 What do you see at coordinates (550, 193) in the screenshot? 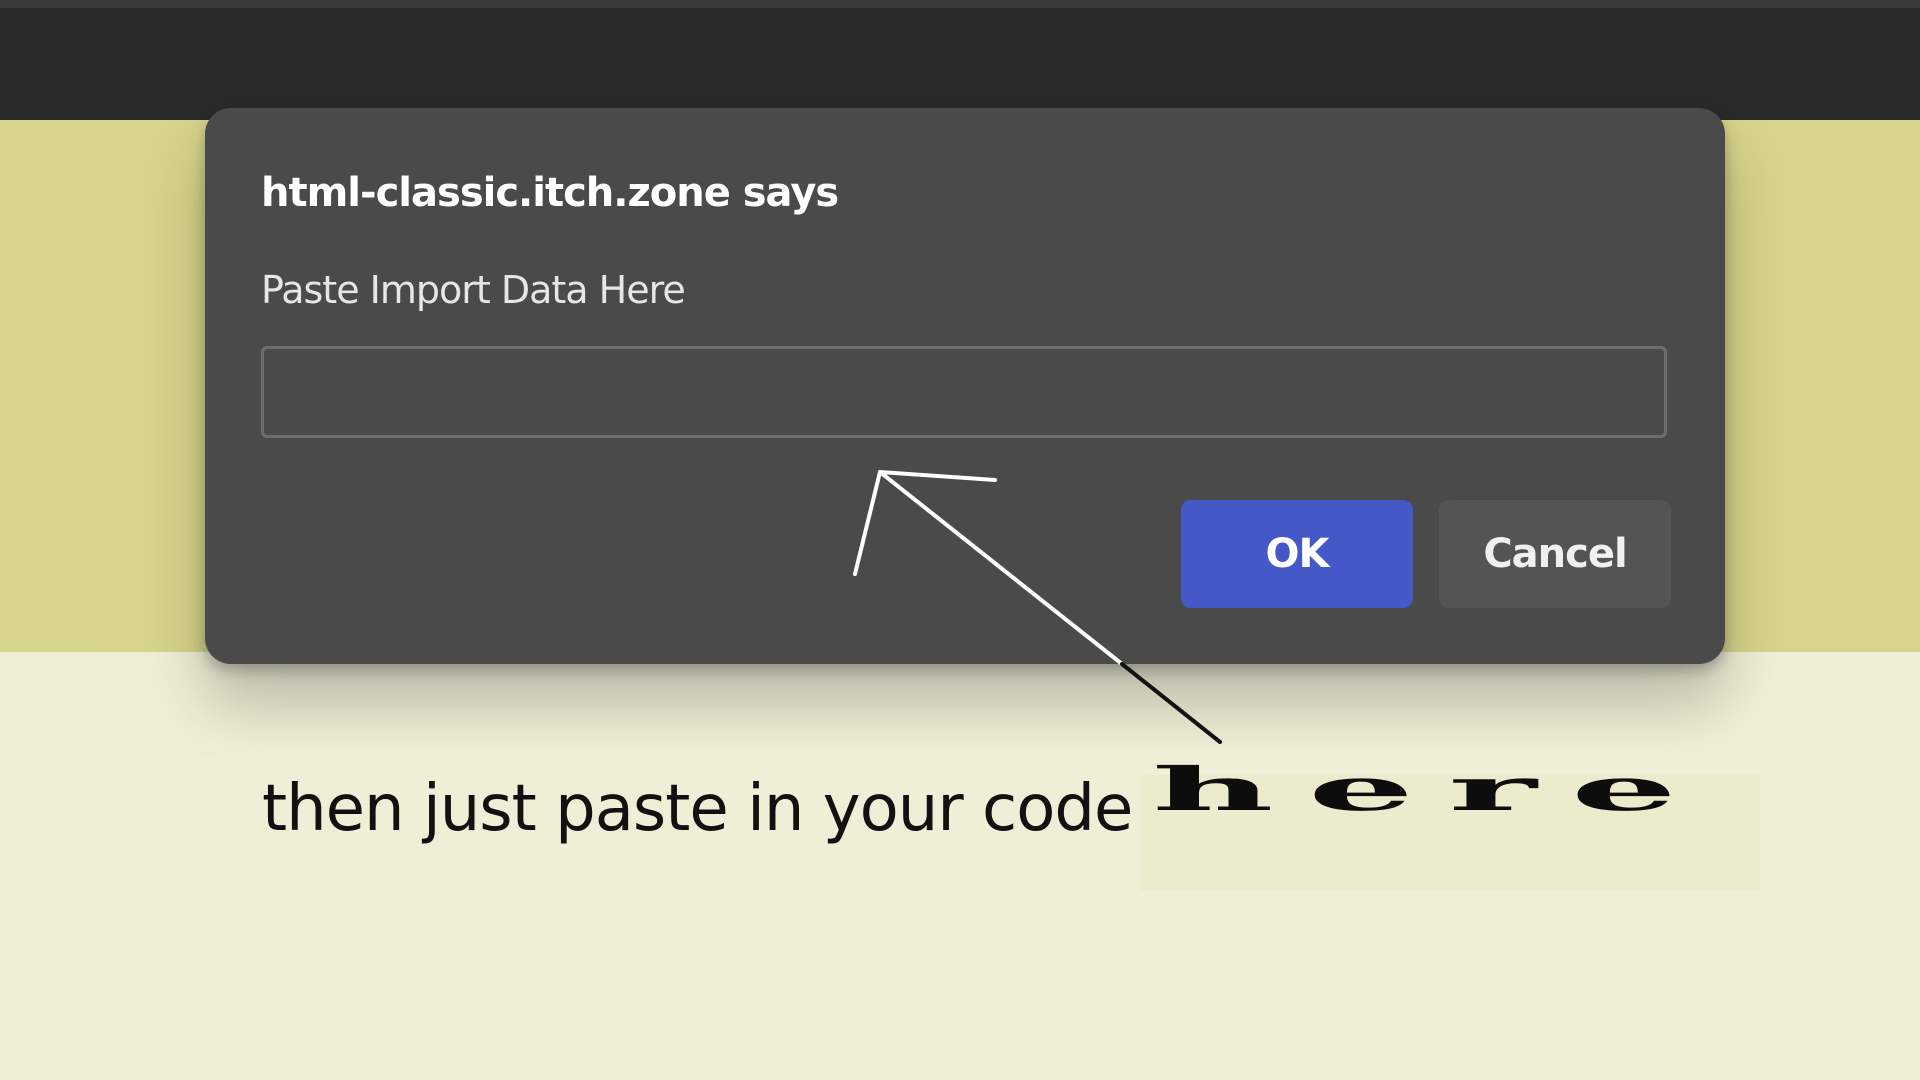
I see `dialog-title: html-classic.itch.zone says` at bounding box center [550, 193].